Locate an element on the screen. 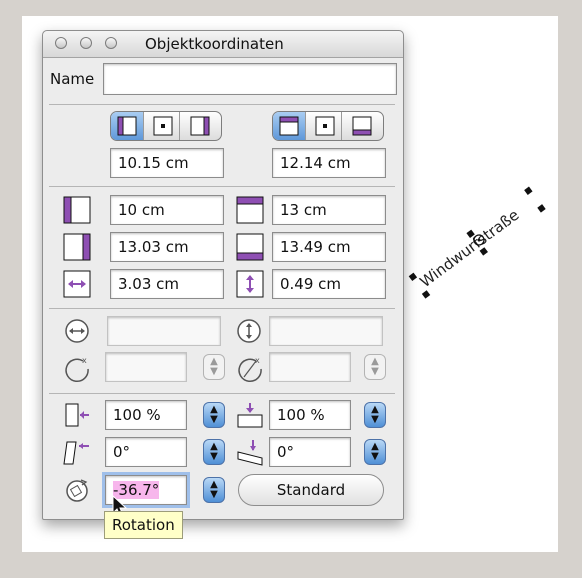  skew-y-field: 0° is located at coordinates (310, 452).